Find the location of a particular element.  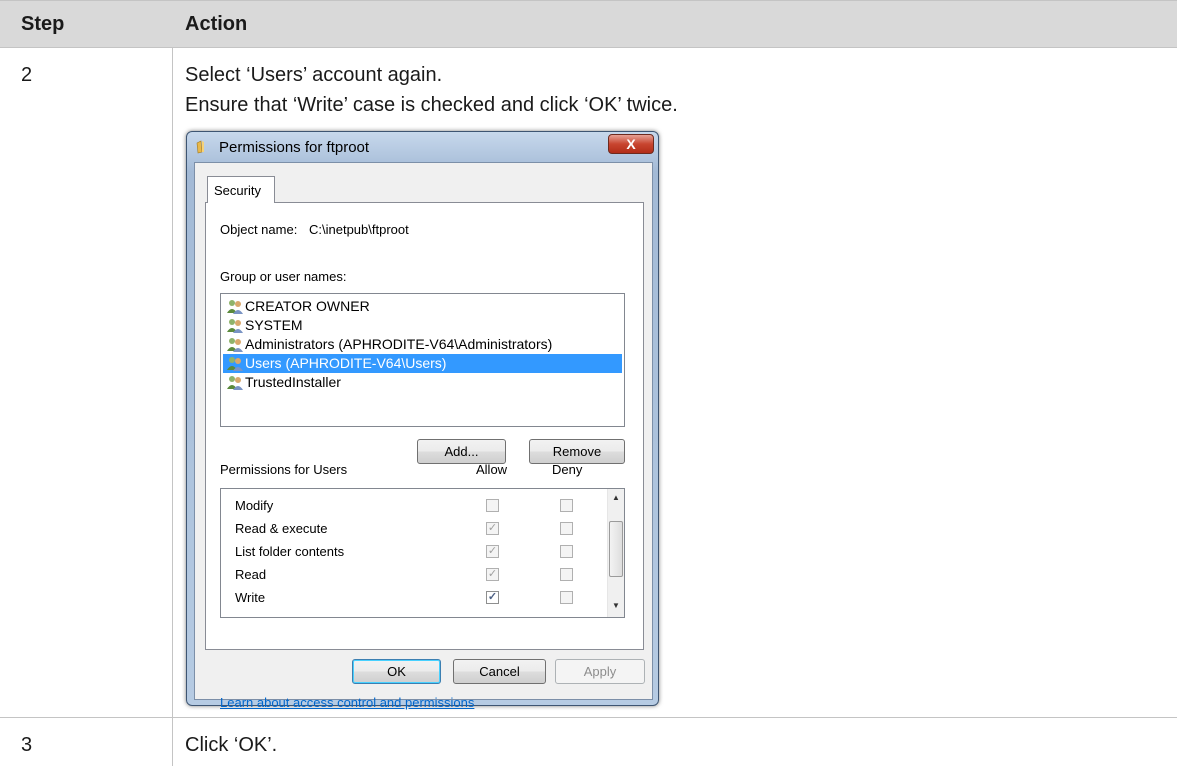

remove-button: Remove is located at coordinates (577, 451).